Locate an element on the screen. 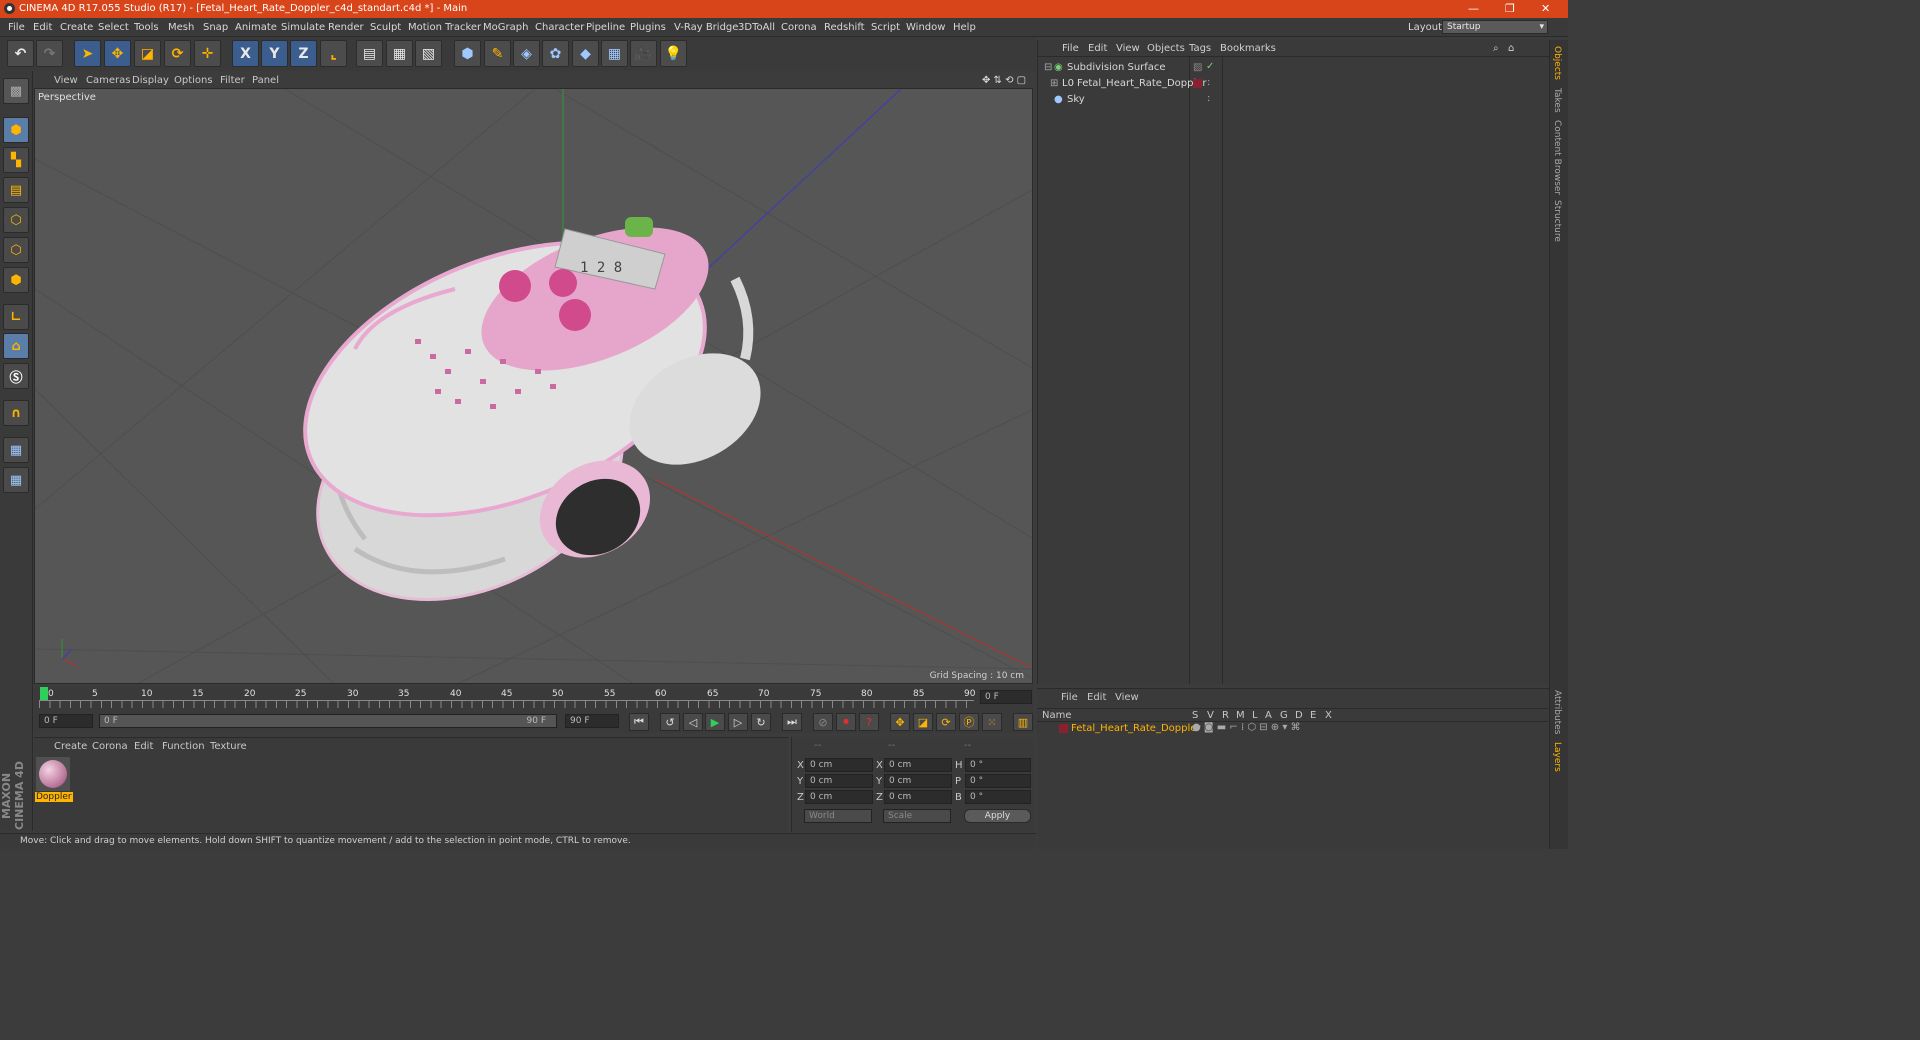 The width and height of the screenshot is (1920, 1040). vp-menu-view: View is located at coordinates (66, 80).